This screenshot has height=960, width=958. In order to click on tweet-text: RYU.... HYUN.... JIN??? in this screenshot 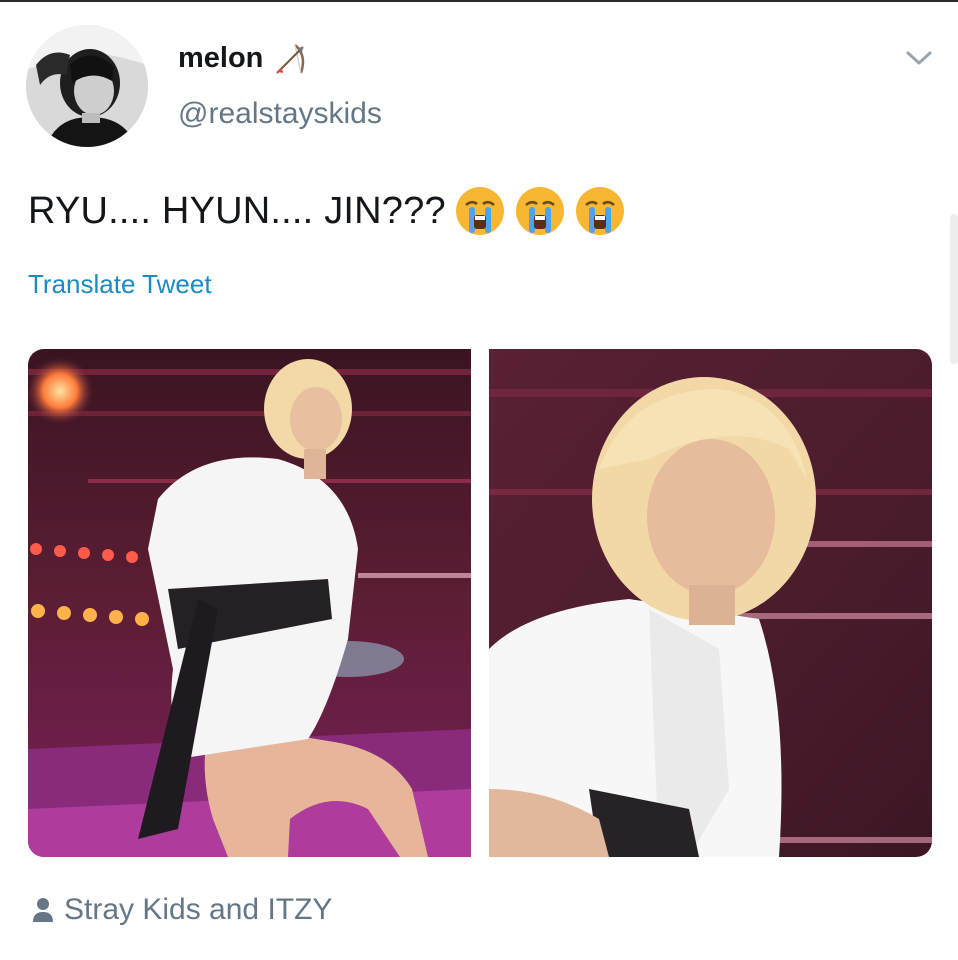, I will do `click(237, 210)`.